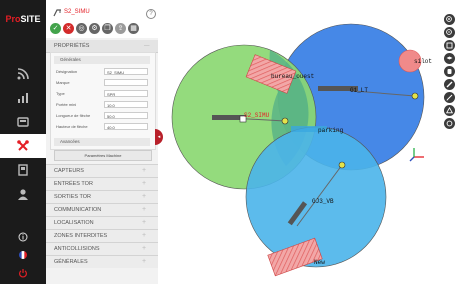 Image resolution: width=459 pixels, height=284 pixels. What do you see at coordinates (120, 28) in the screenshot?
I see `export-button: ⇪` at bounding box center [120, 28].